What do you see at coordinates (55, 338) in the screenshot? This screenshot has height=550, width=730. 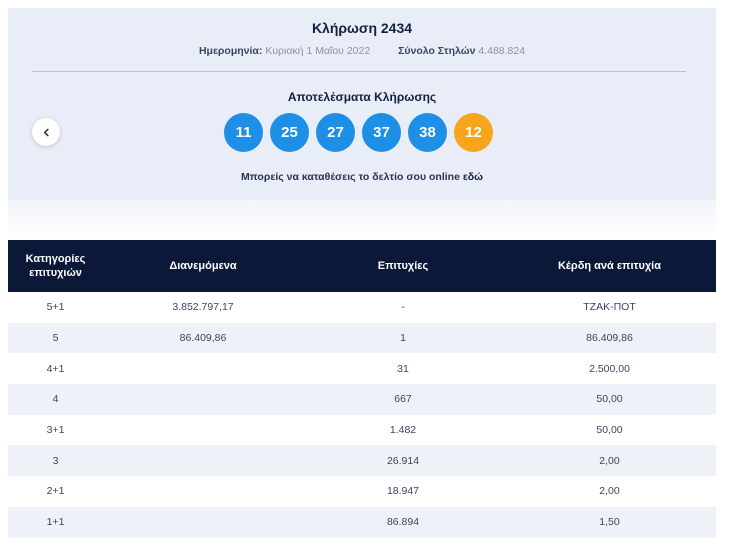 I see `category-cell: 5` at bounding box center [55, 338].